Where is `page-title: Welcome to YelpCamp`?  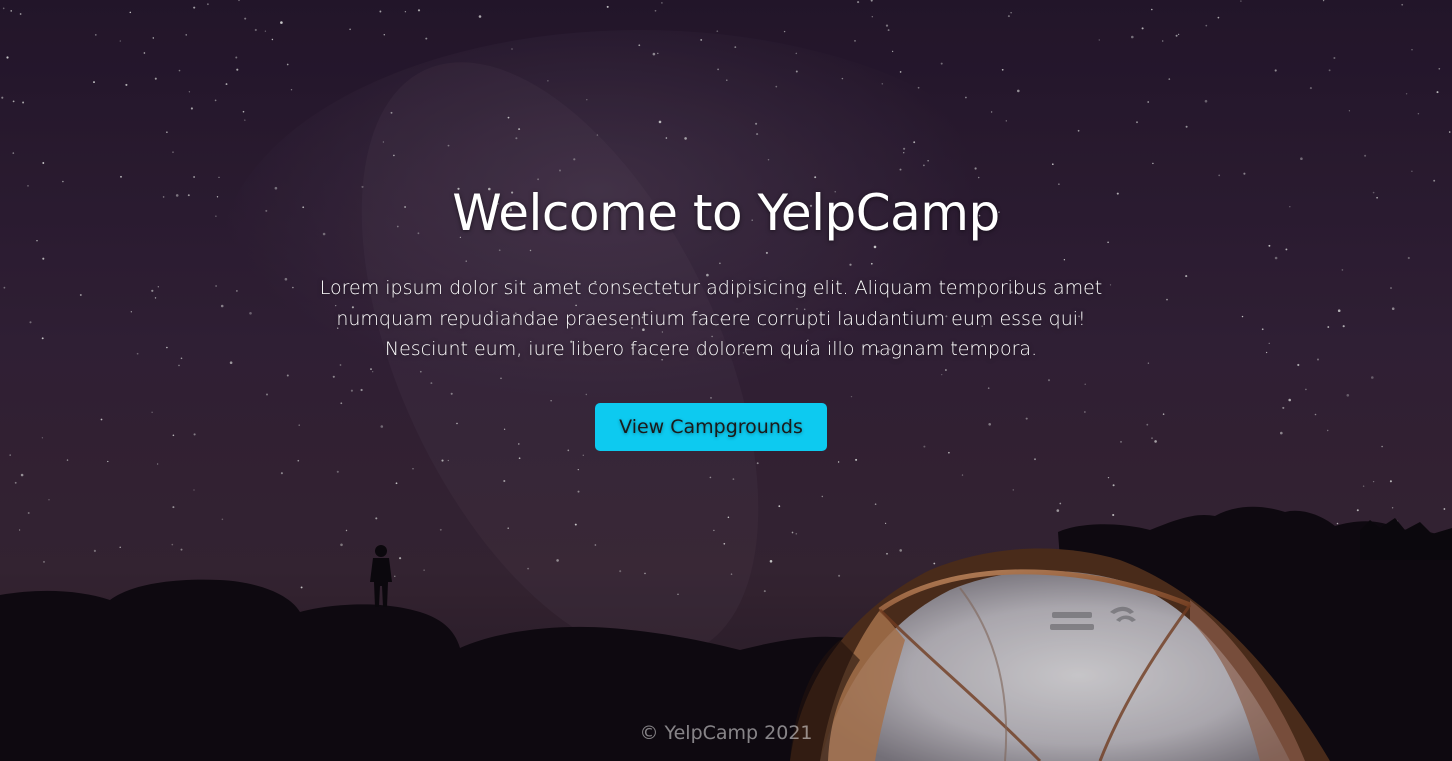 page-title: Welcome to YelpCamp is located at coordinates (726, 213).